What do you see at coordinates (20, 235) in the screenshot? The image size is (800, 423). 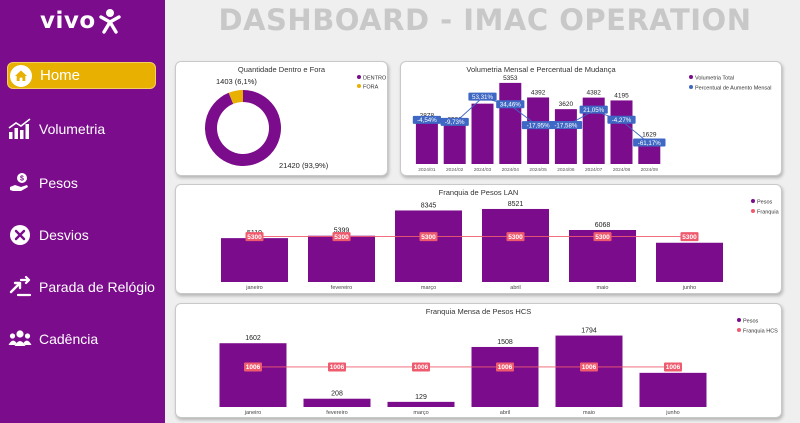 I see `close-circle-icon` at bounding box center [20, 235].